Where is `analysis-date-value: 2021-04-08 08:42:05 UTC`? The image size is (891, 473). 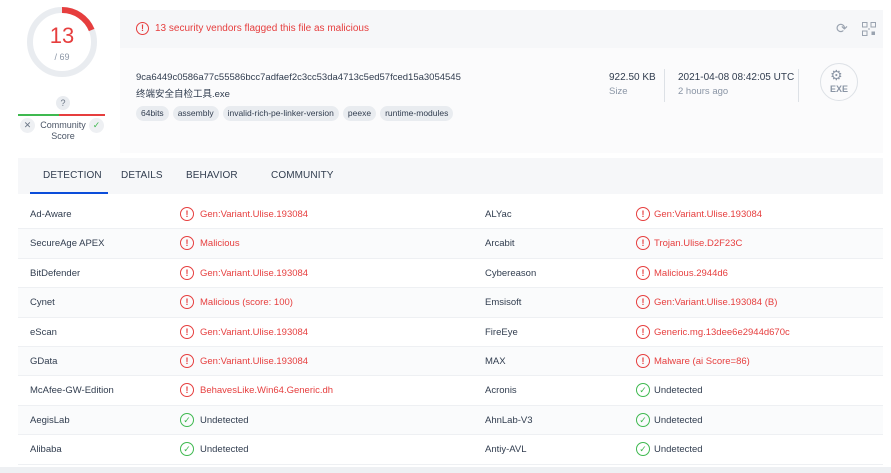 analysis-date-value: 2021-04-08 08:42:05 UTC is located at coordinates (736, 77).